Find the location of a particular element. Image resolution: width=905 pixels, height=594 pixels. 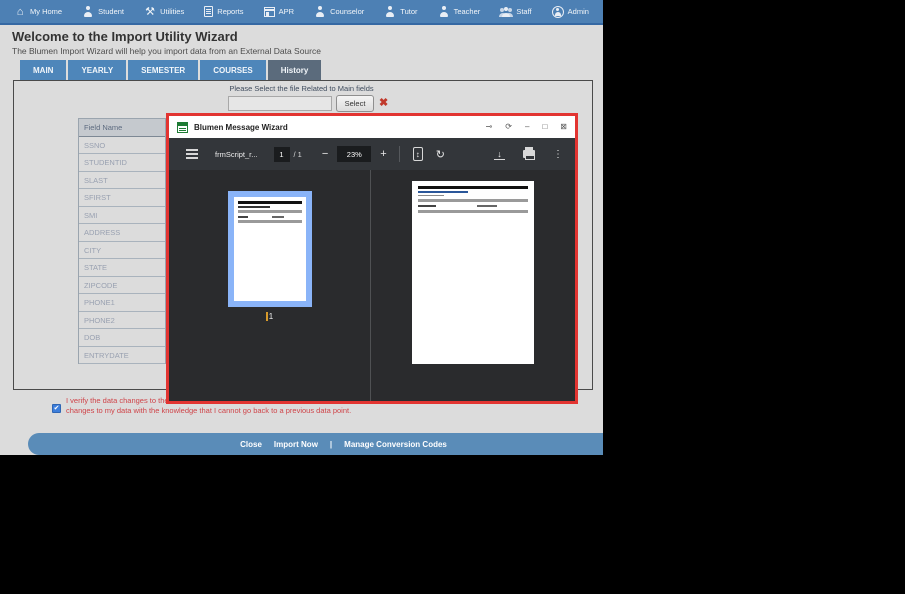

field-row: SLAST is located at coordinates (122, 180).